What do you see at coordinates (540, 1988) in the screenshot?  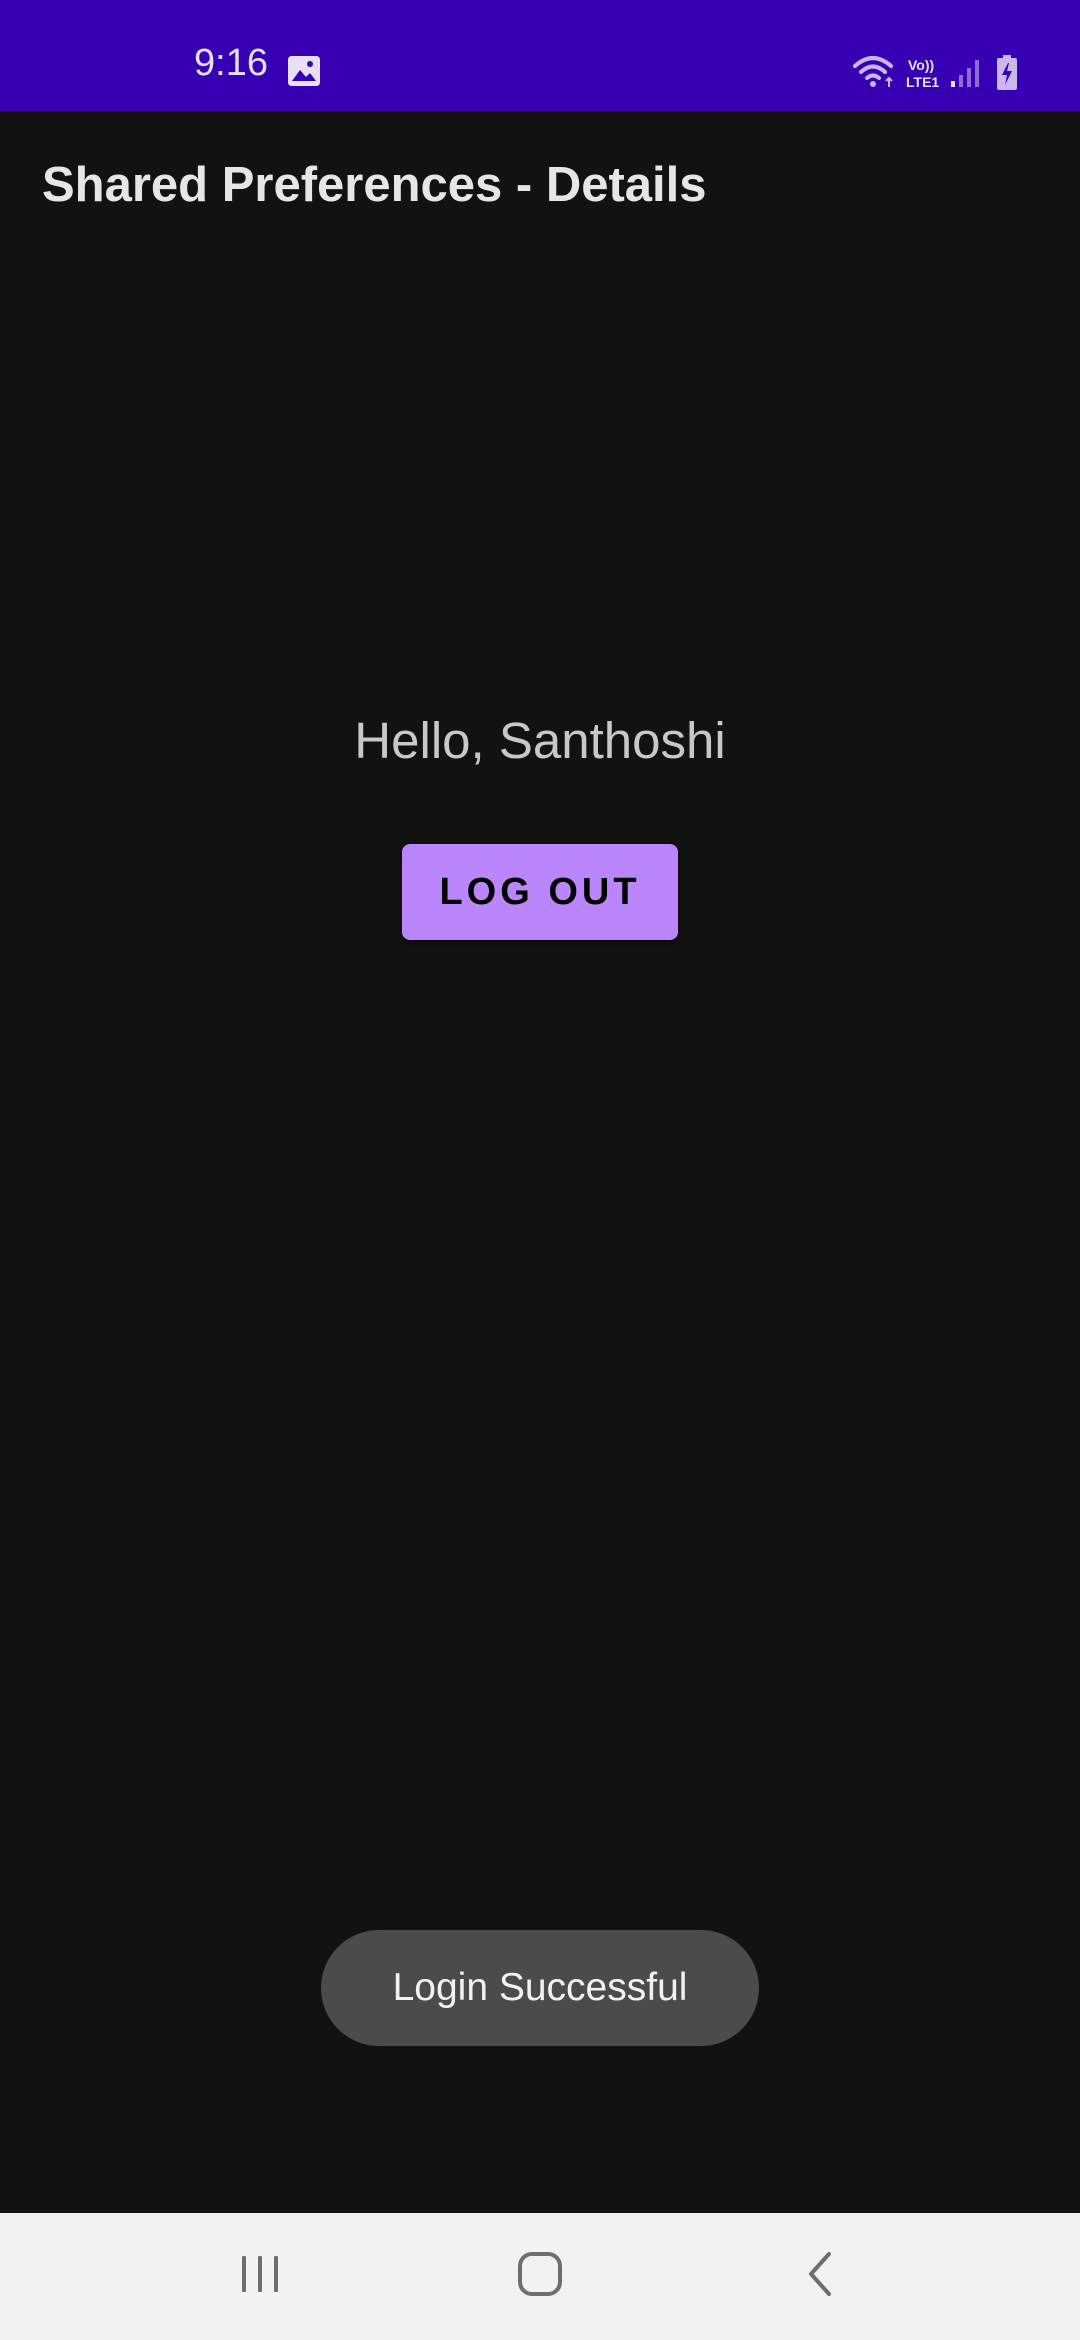 I see `toast-message: Login Successful` at bounding box center [540, 1988].